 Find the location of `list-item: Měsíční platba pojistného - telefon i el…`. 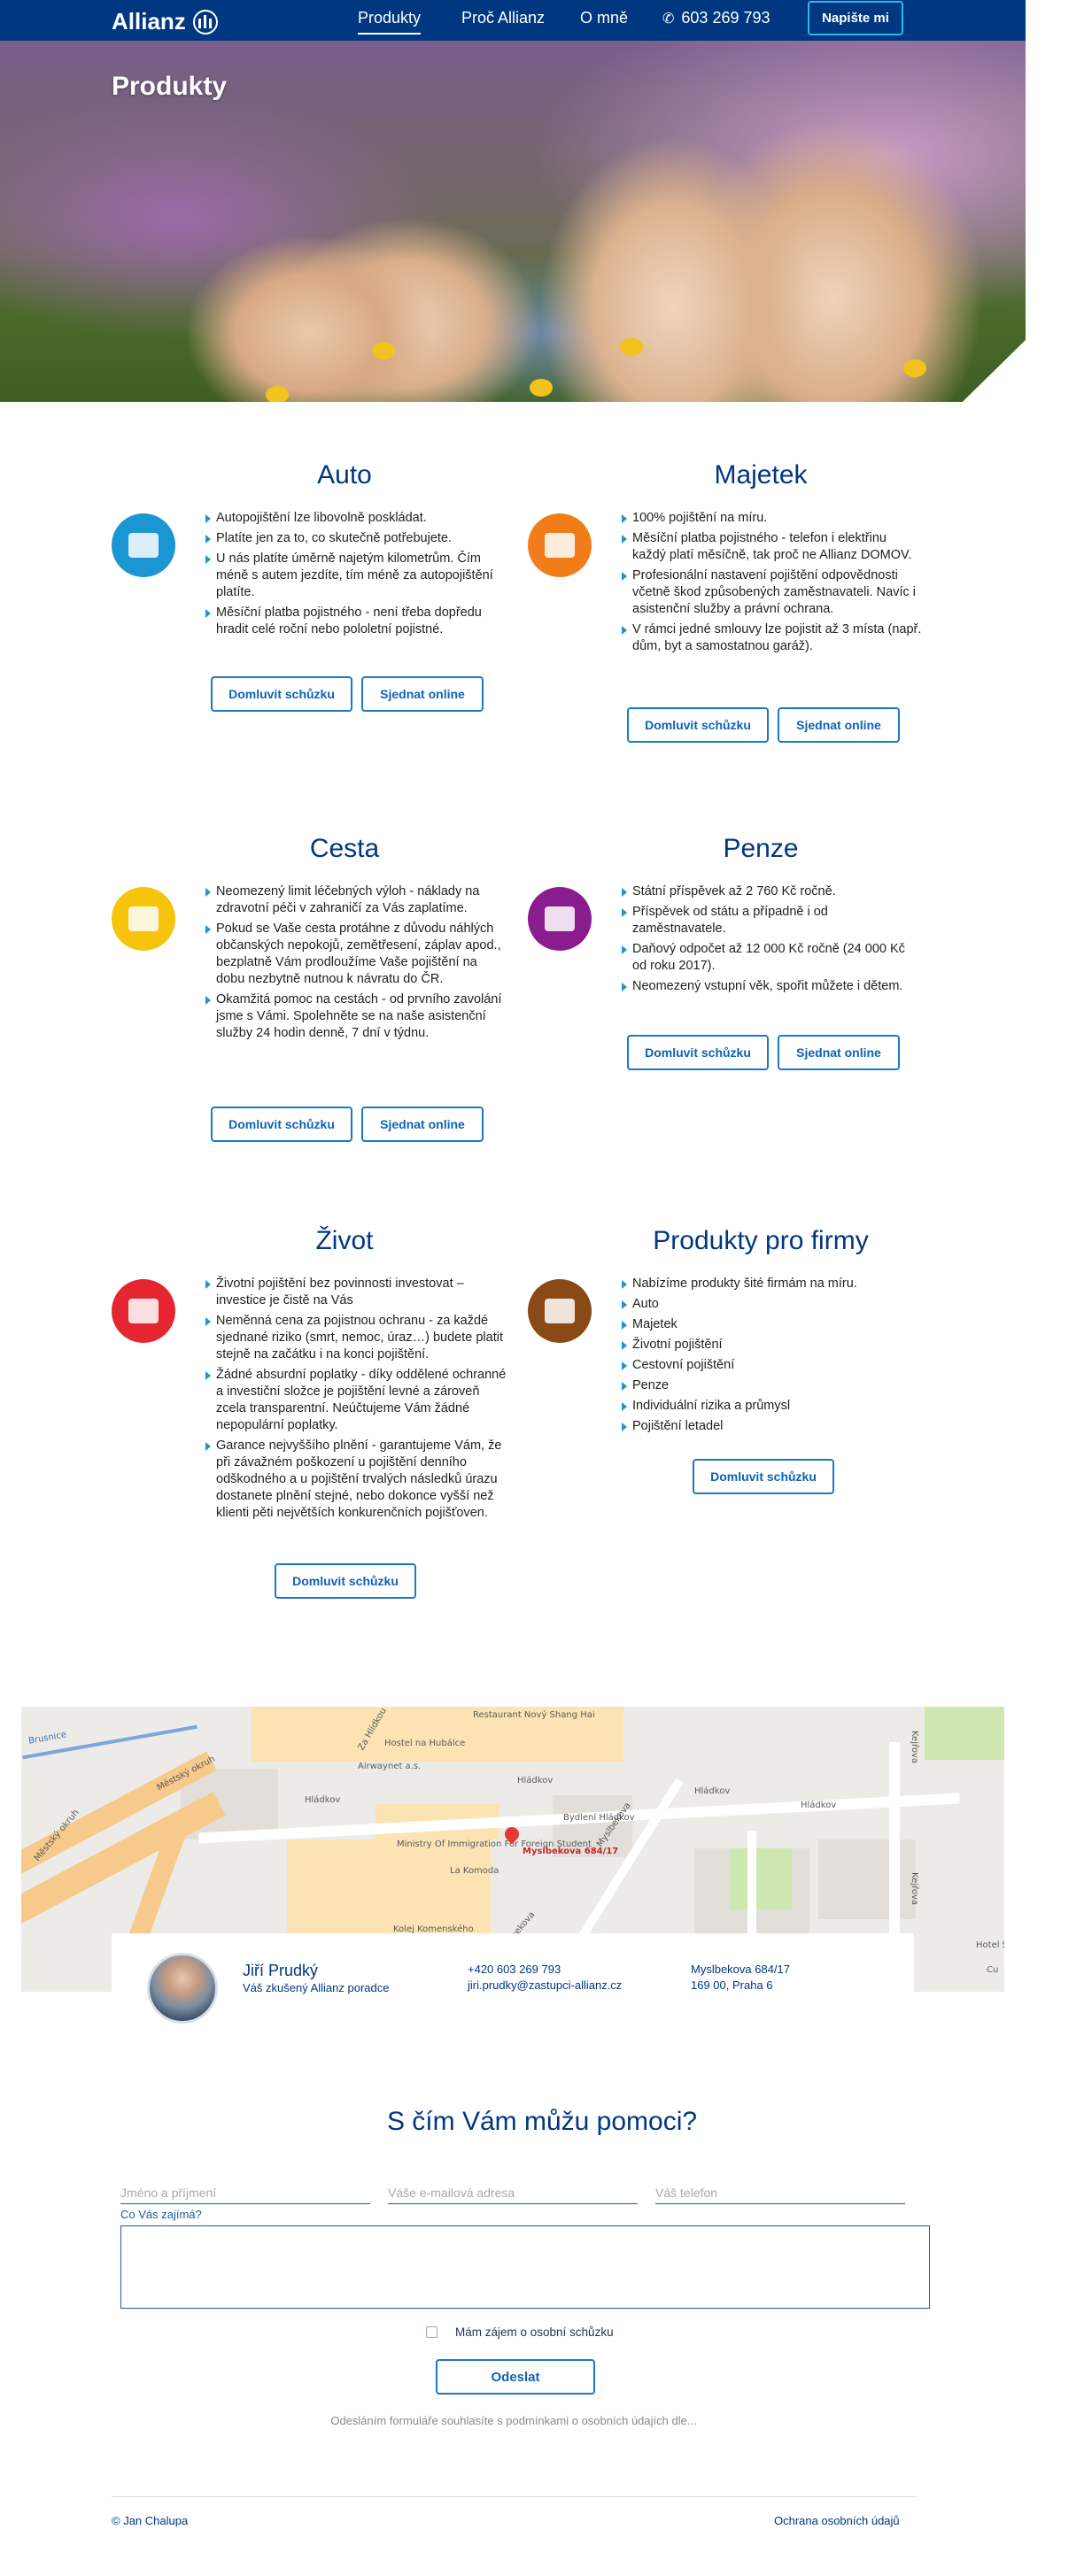

list-item: Měsíční platba pojistného - telefon i el… is located at coordinates (772, 547).